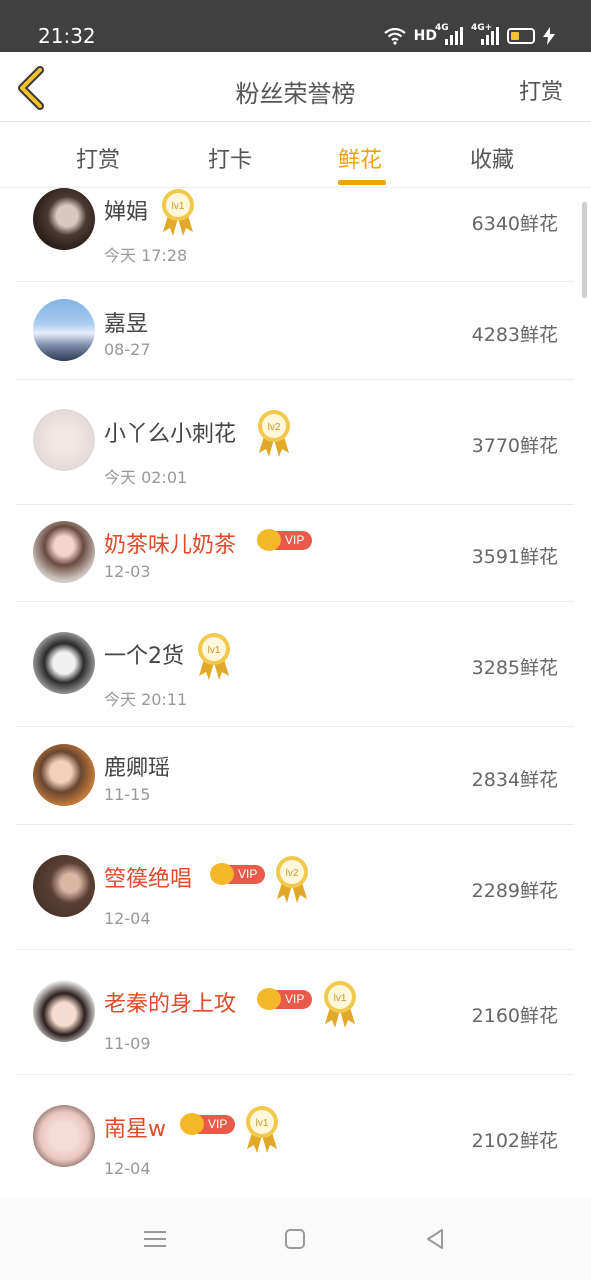 This screenshot has height=1280, width=591. I want to click on home-icon, so click(295, 1239).